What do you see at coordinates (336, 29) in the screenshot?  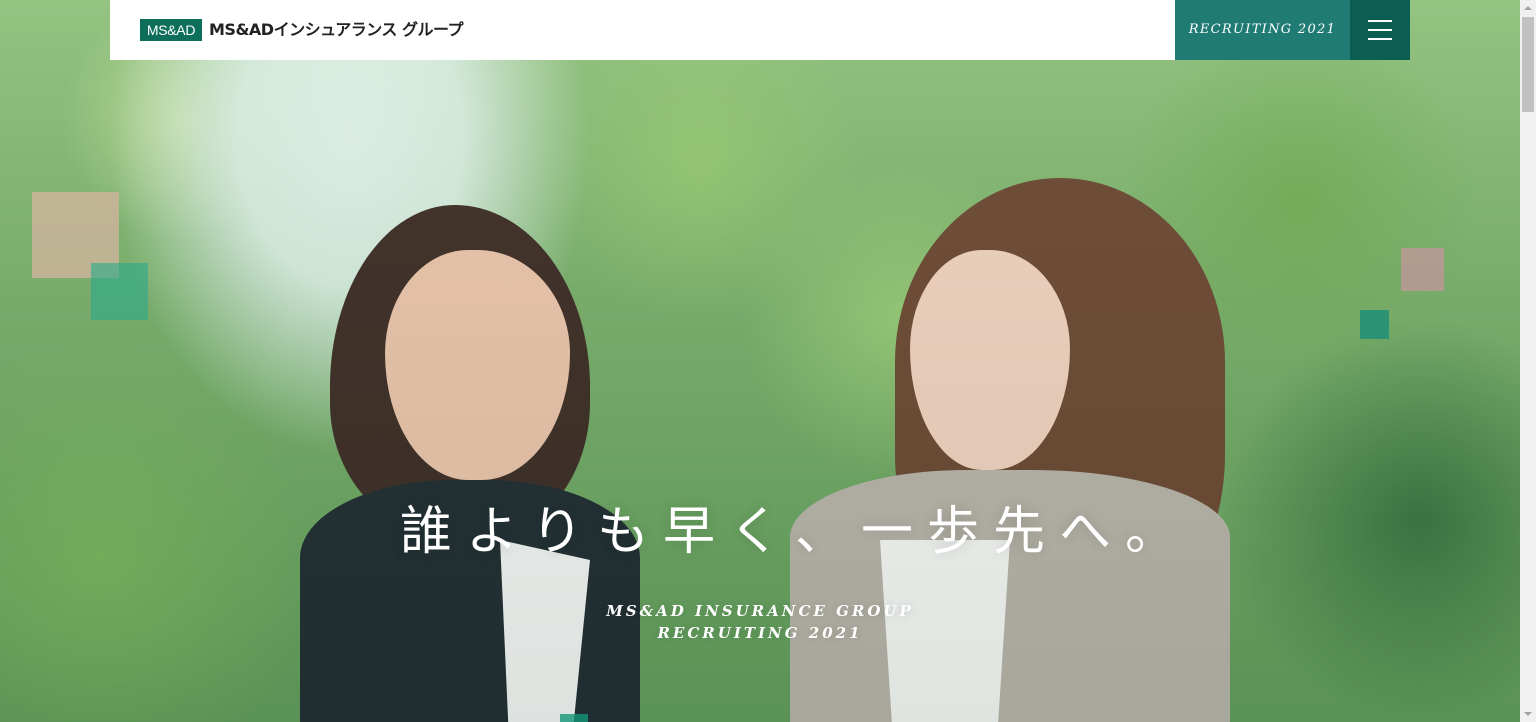 I see `logo-text: MS&ADインシュアランス グループ` at bounding box center [336, 29].